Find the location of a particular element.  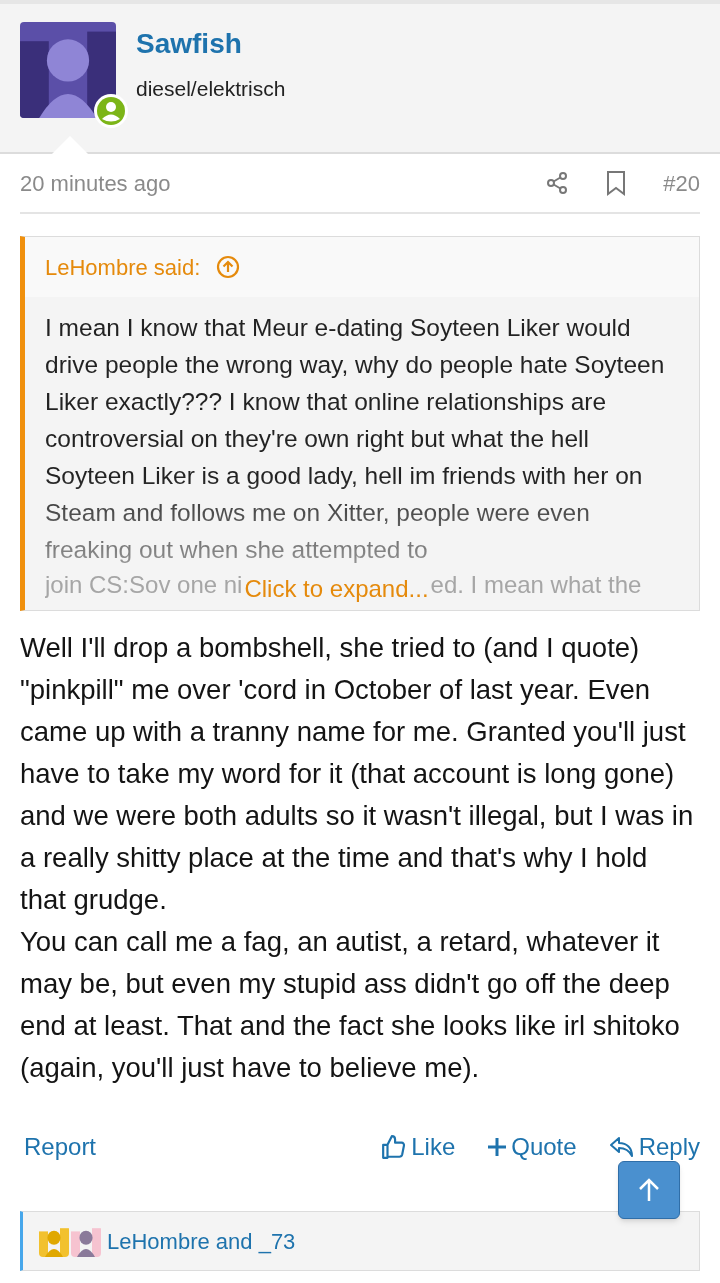

share-icon is located at coordinates (557, 183).